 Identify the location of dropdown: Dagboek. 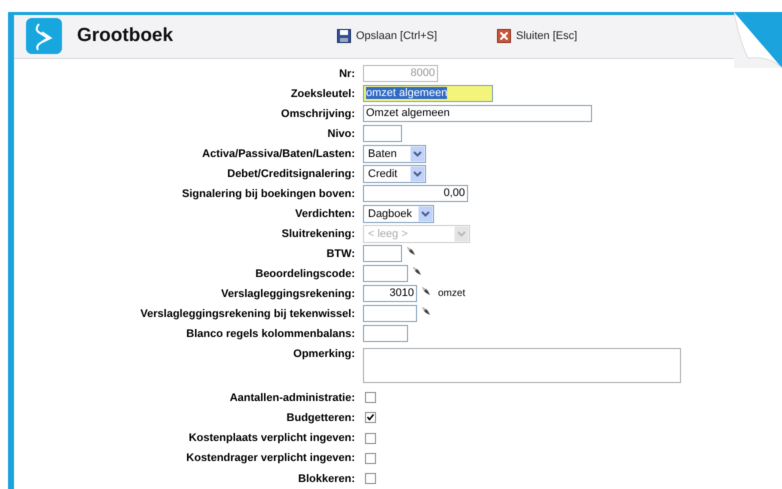
(398, 213).